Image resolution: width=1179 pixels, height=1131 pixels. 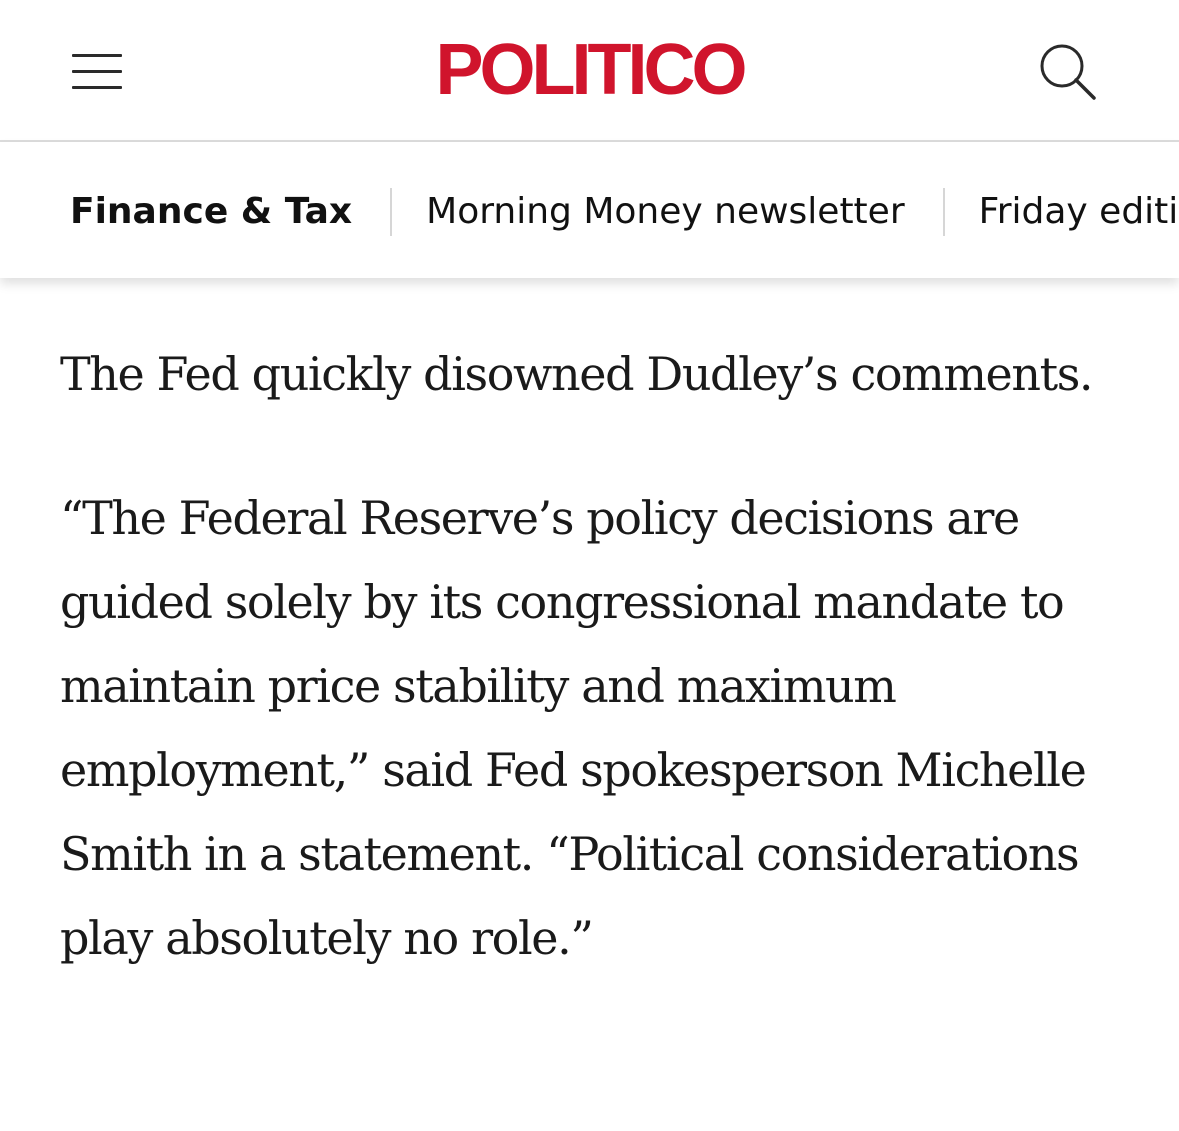 I want to click on subnav-item-finance-tax: Finance & Tax, so click(x=211, y=212).